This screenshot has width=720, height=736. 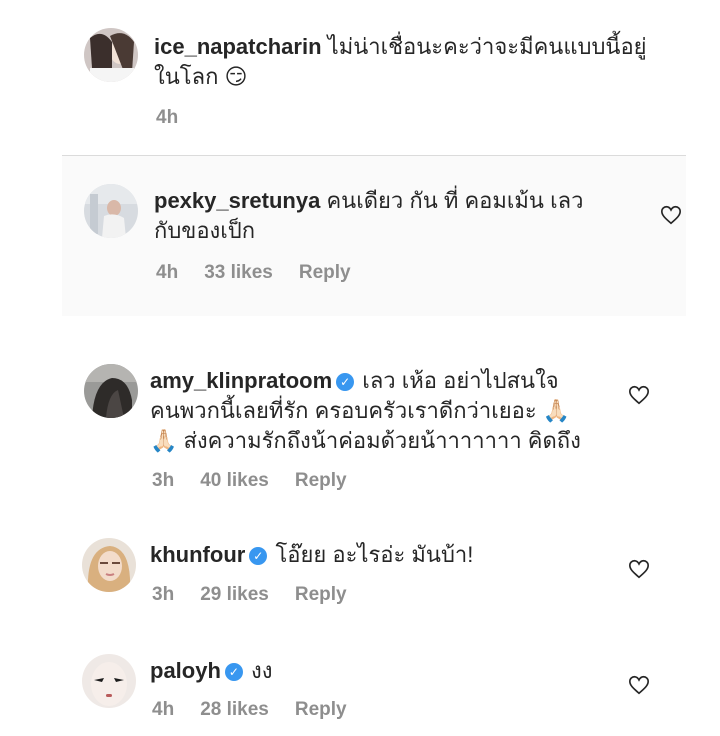 What do you see at coordinates (238, 46) in the screenshot?
I see `username: ice_napatcharin` at bounding box center [238, 46].